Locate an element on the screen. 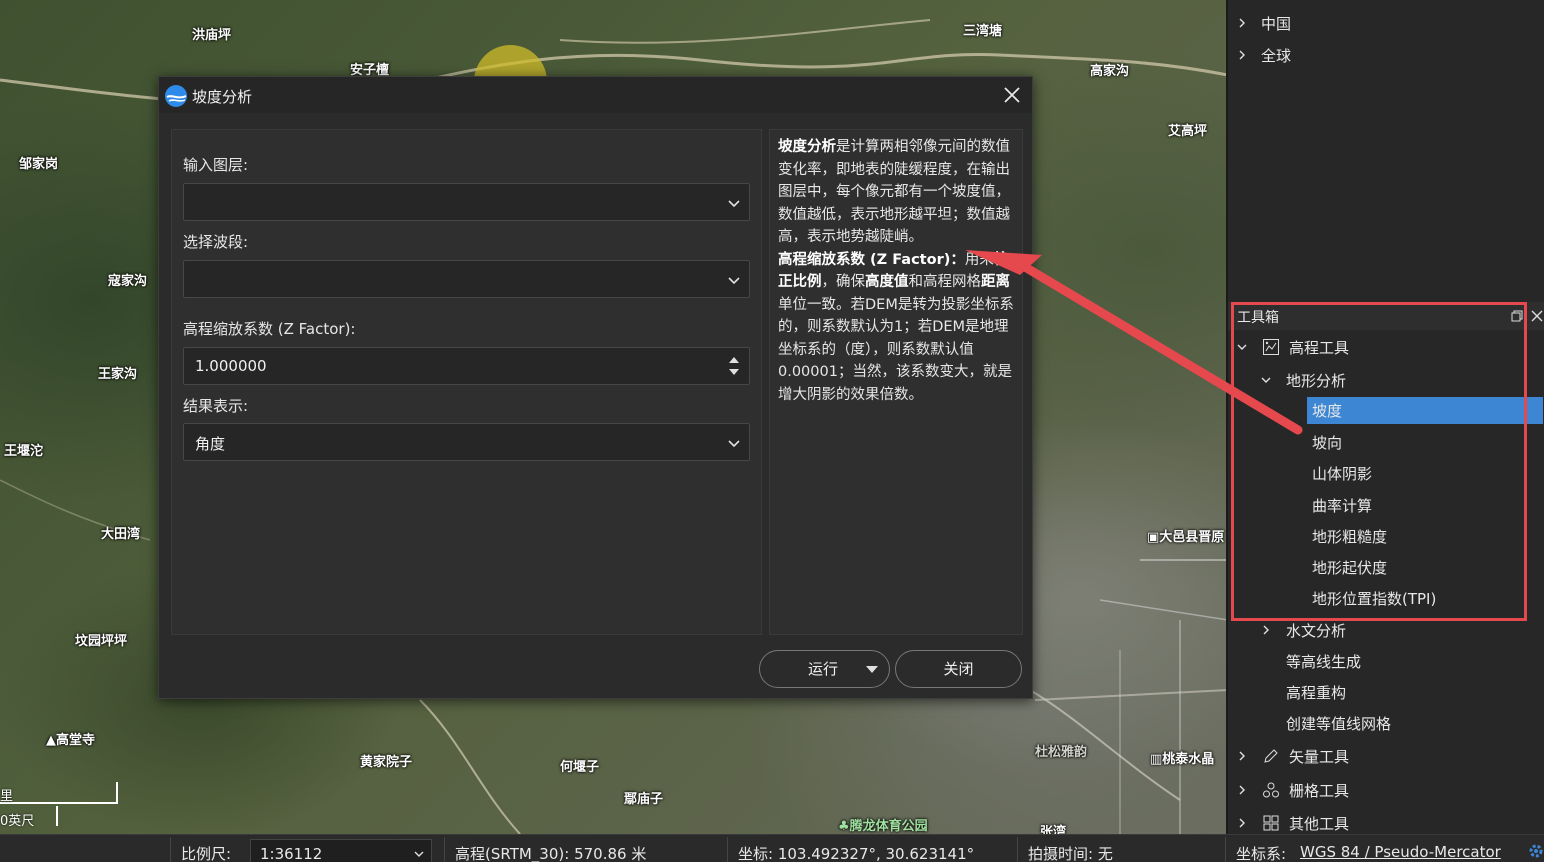  help-zfactor-term: 高程缩放系数 (Z Factor)： is located at coordinates (871, 259).